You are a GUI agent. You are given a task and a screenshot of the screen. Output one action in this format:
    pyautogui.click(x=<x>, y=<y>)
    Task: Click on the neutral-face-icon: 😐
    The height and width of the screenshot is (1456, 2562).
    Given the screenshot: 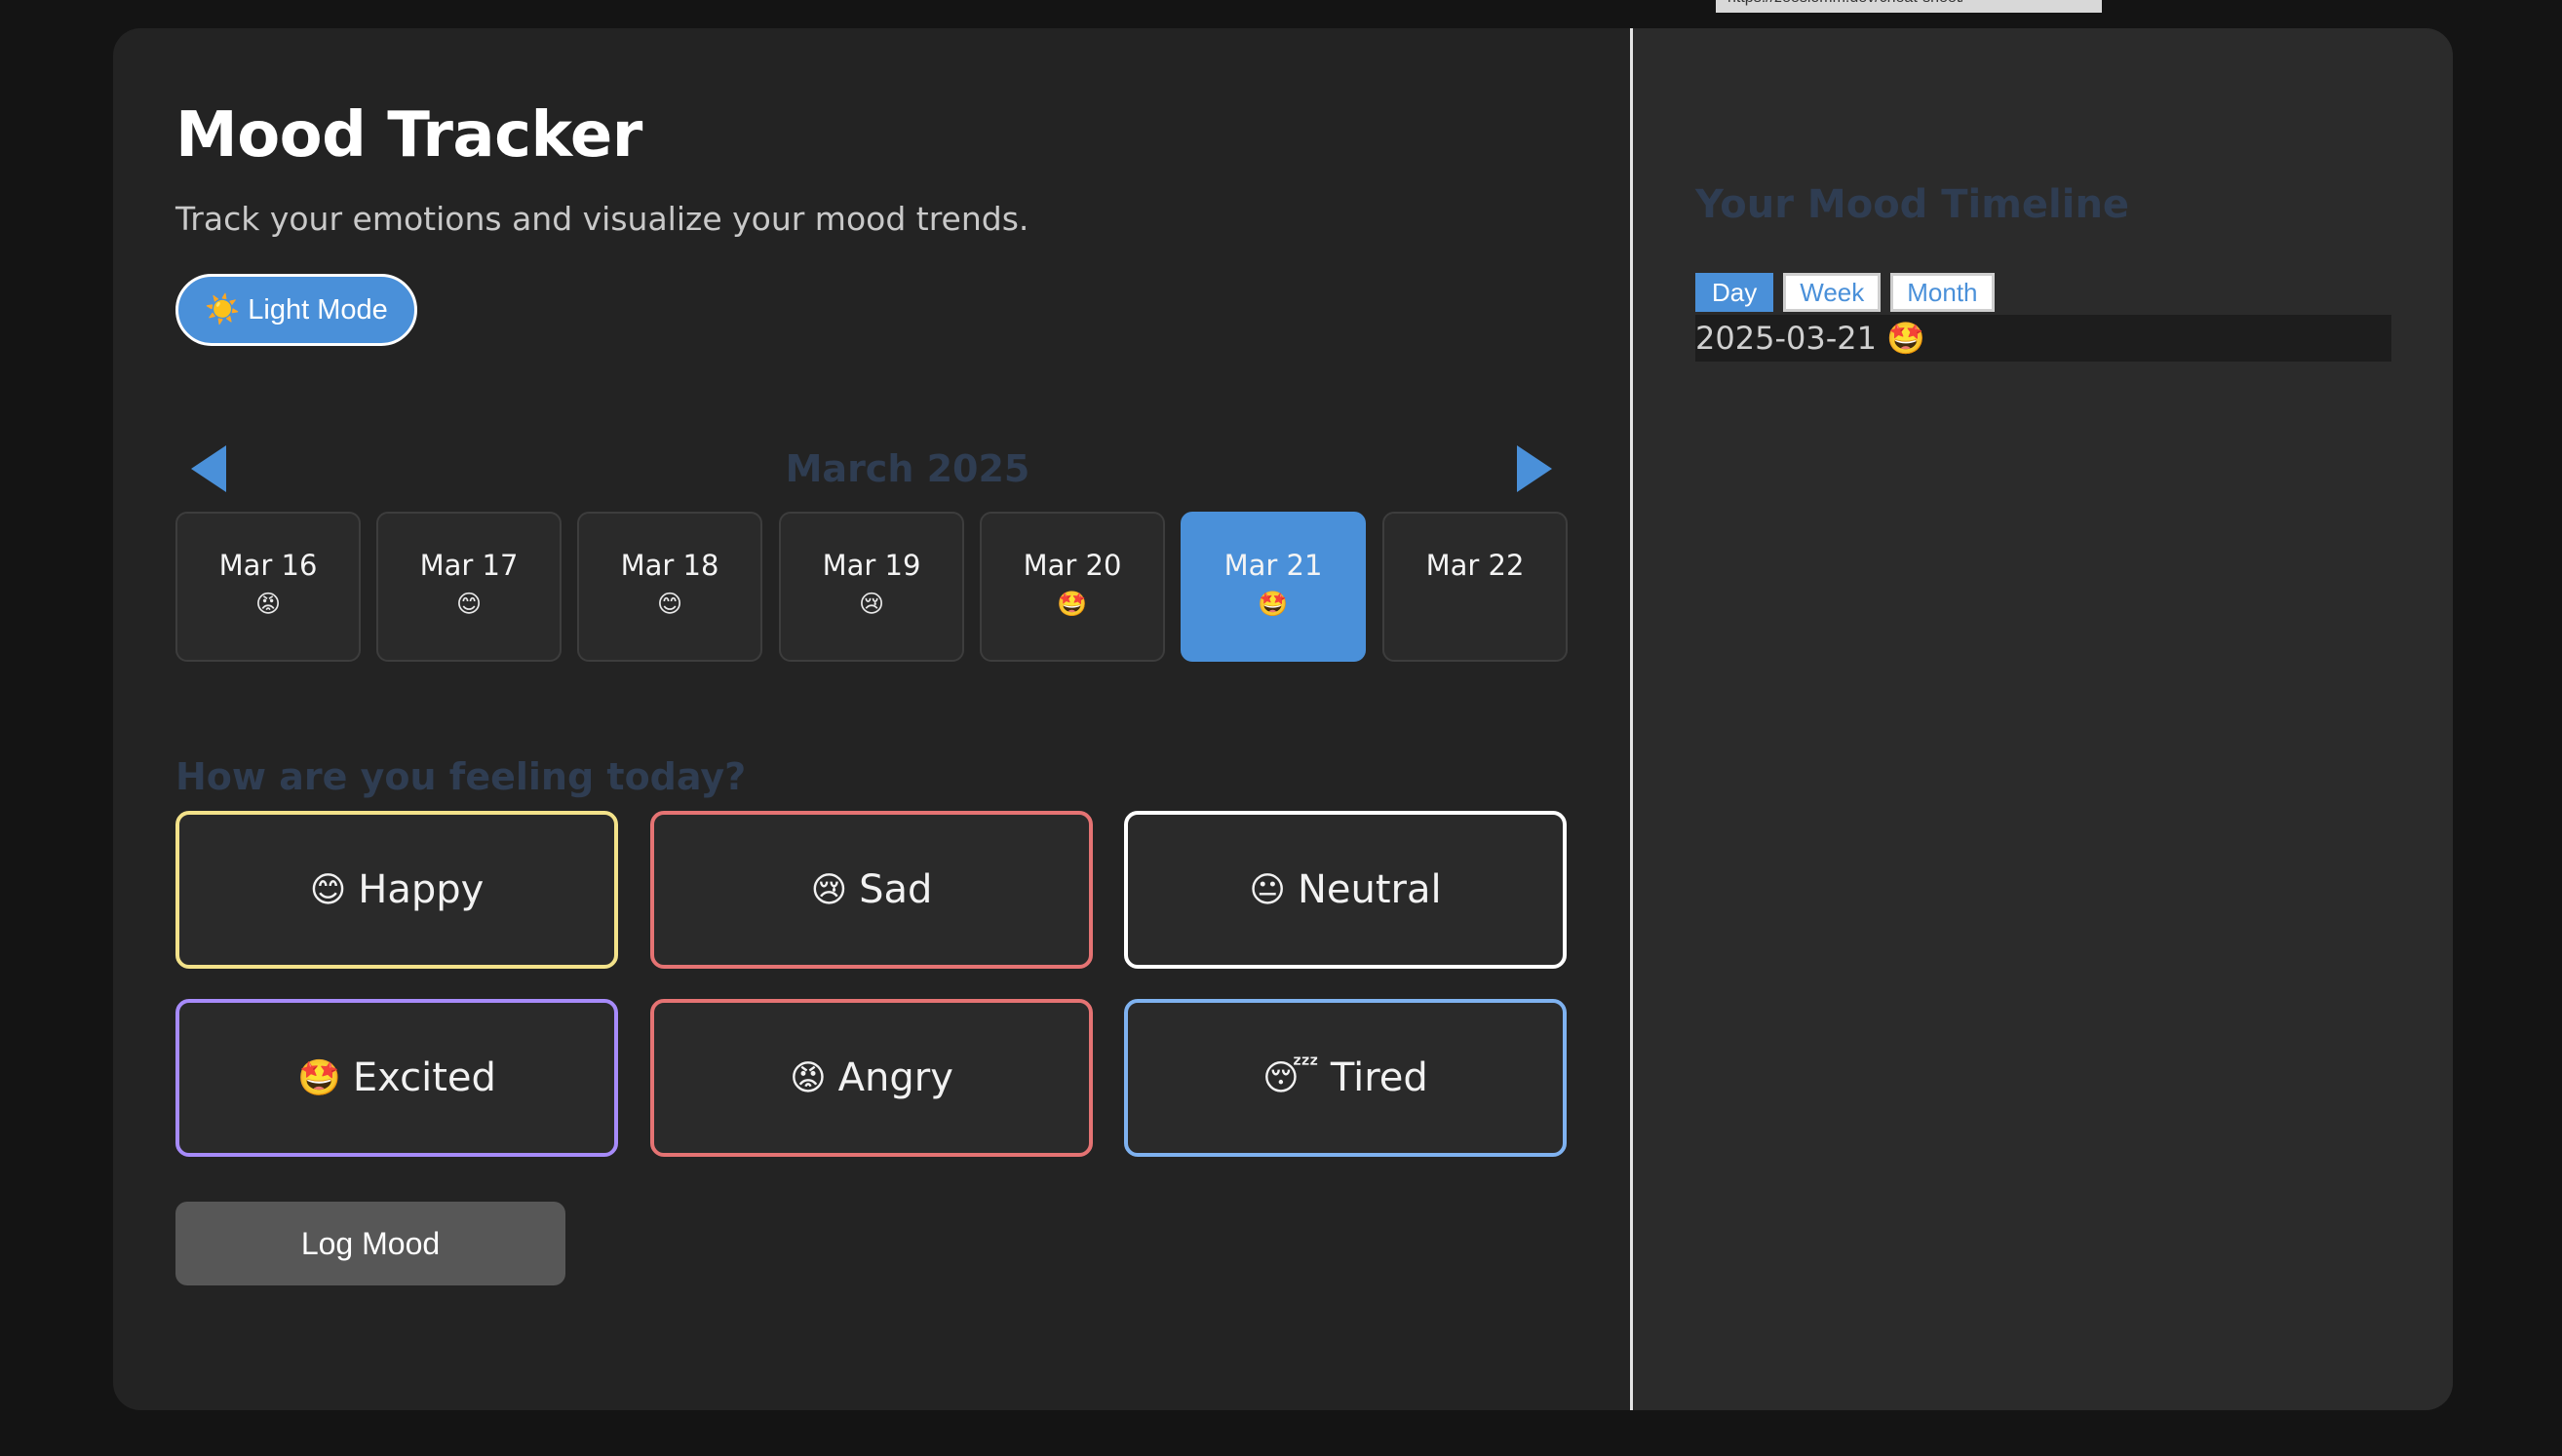 What is the action you would take?
    pyautogui.click(x=1267, y=889)
    